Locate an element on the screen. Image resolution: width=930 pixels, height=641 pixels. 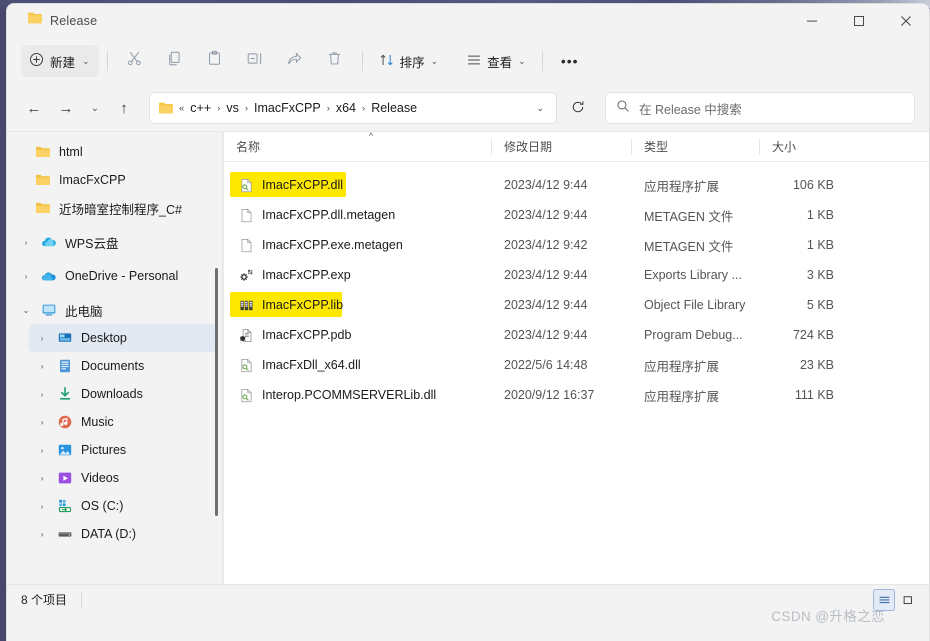
folder-icon is located at coordinates (43, 208).